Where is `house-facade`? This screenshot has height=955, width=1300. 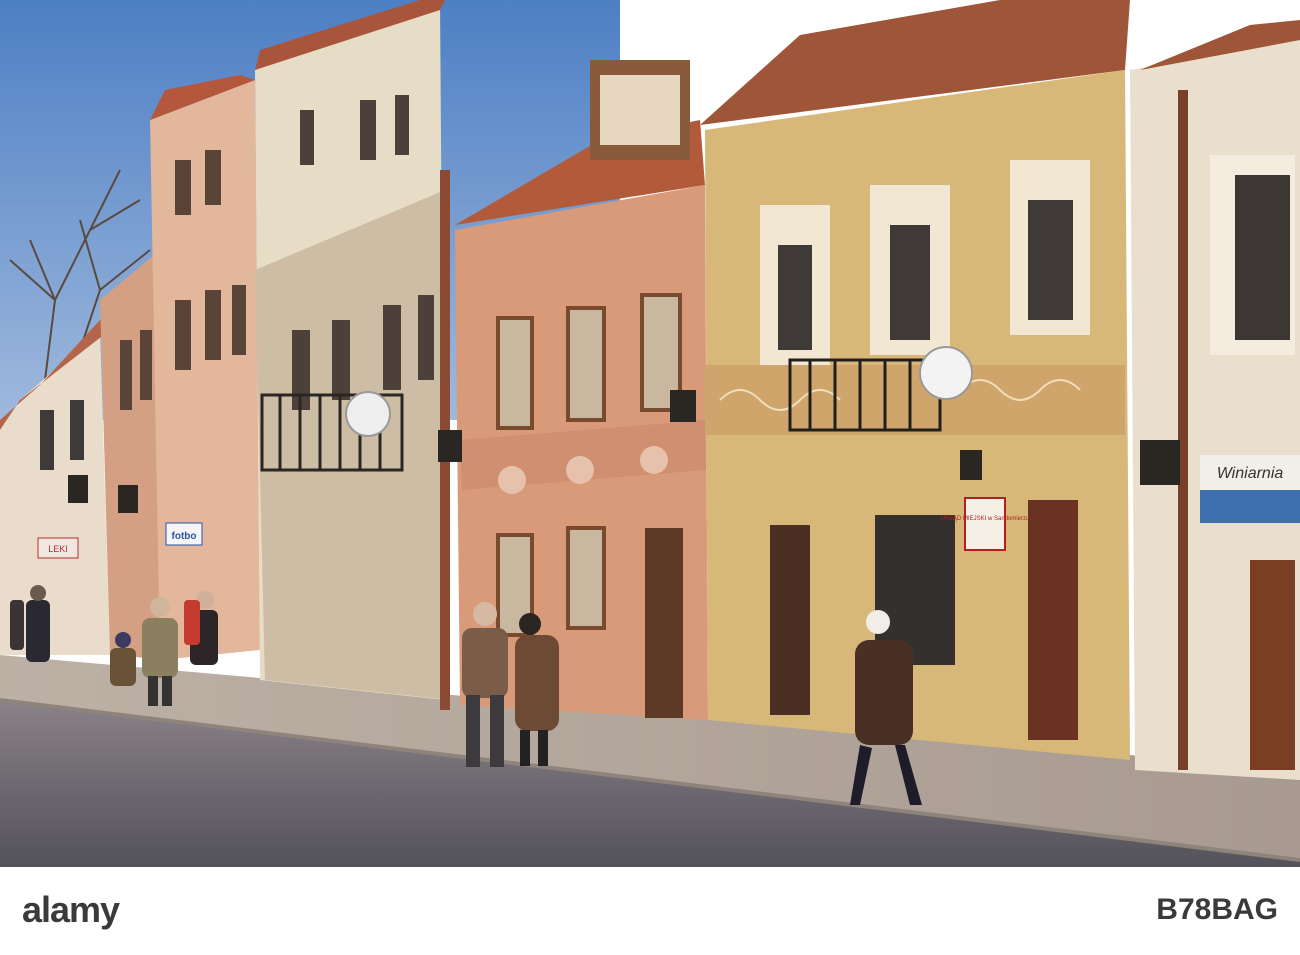
house-facade is located at coordinates (352, 445).